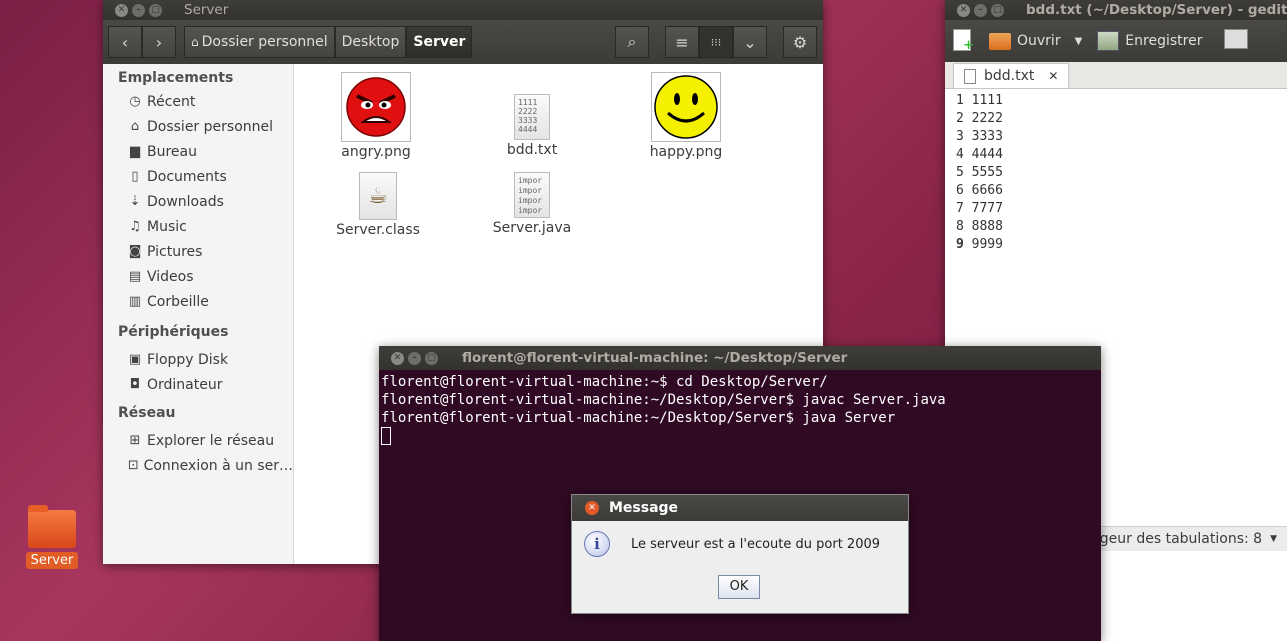 The height and width of the screenshot is (641, 1287). Describe the element at coordinates (259, 42) in the screenshot. I see `breadcrumb-home: ⌂ Dossier personnel` at that location.